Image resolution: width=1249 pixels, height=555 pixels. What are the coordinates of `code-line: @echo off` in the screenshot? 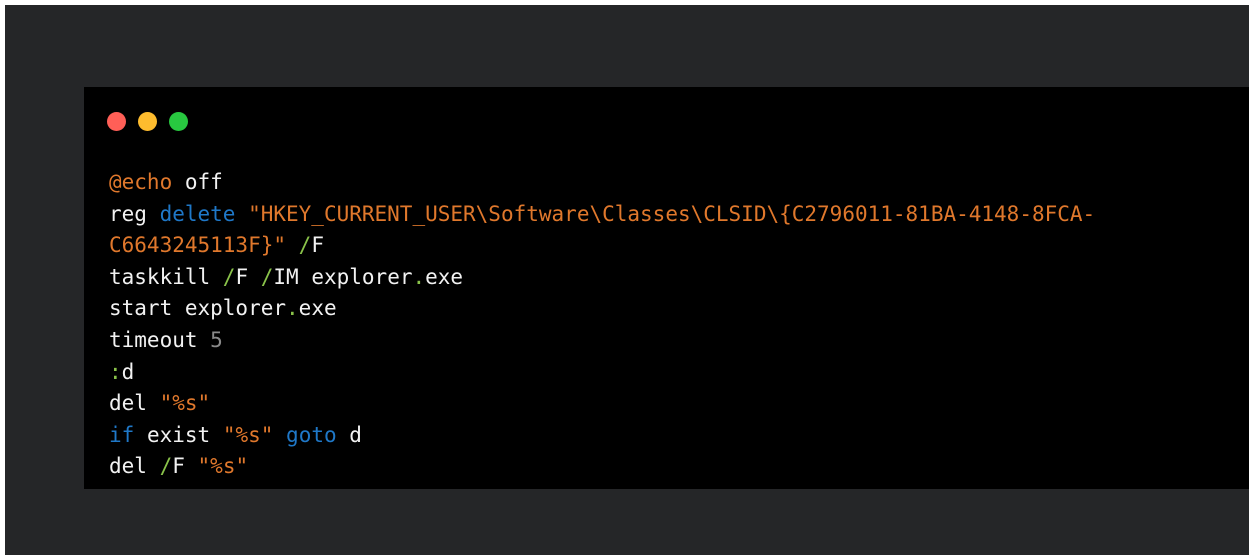 It's located at (602, 183).